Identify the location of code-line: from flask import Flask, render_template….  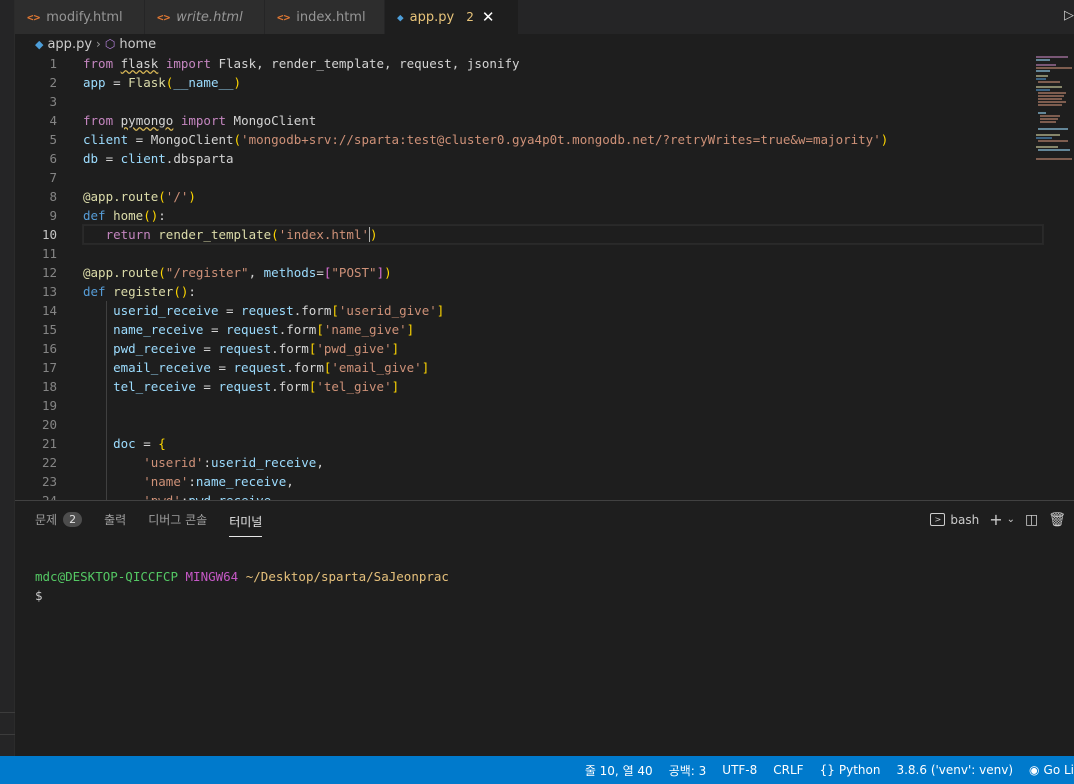
(301, 63).